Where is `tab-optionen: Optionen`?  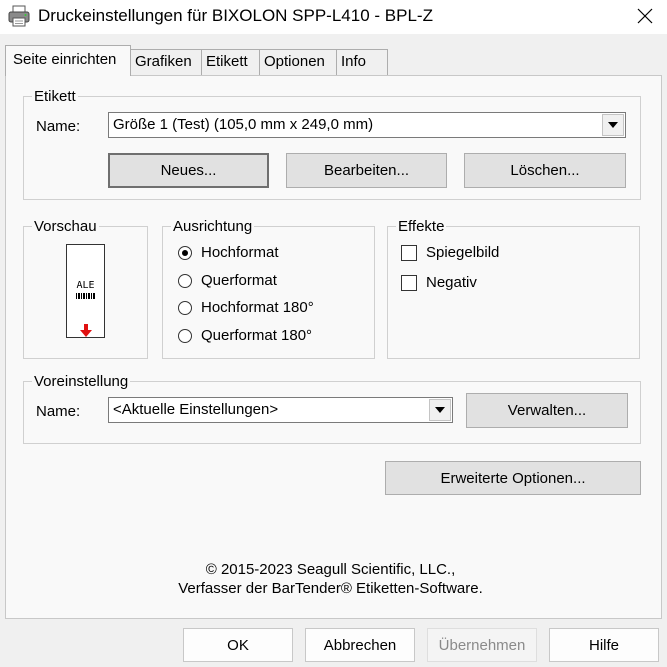 tab-optionen: Optionen is located at coordinates (298, 62).